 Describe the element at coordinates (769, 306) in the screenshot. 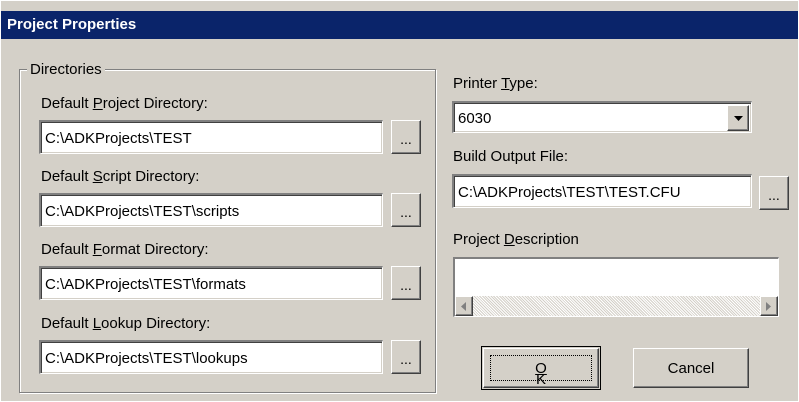

I see `scroll-right-icon` at that location.